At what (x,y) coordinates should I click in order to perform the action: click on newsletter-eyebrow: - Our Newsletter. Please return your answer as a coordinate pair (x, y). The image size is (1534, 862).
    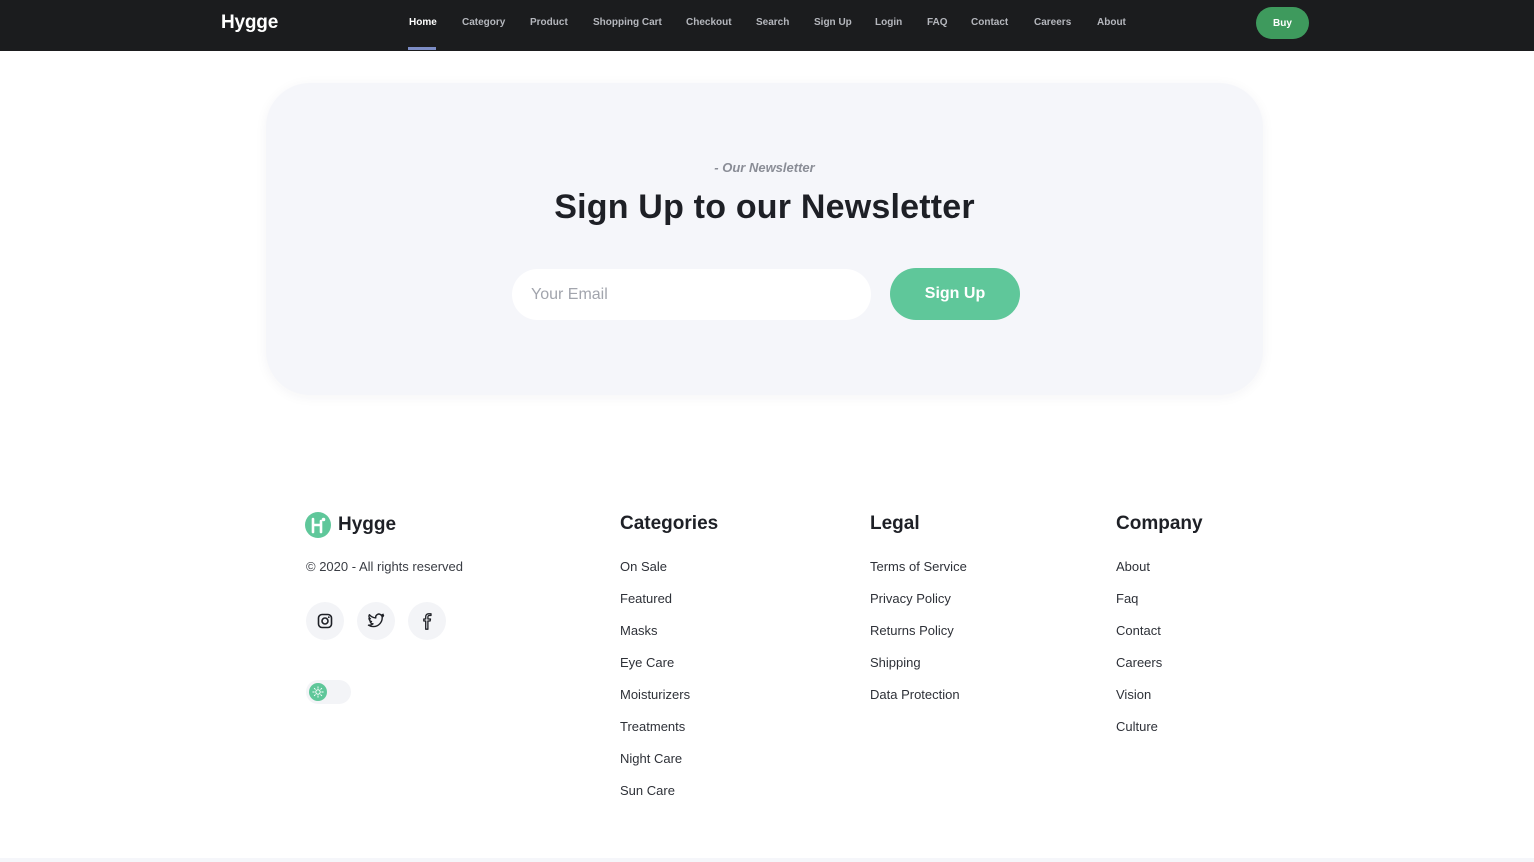
    Looking at the image, I should click on (764, 167).